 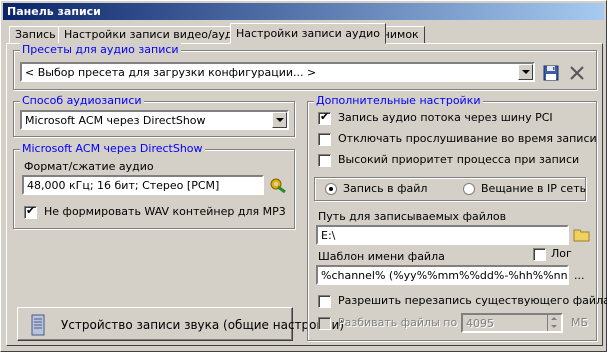 I want to click on configure-format-icon, so click(x=278, y=185).